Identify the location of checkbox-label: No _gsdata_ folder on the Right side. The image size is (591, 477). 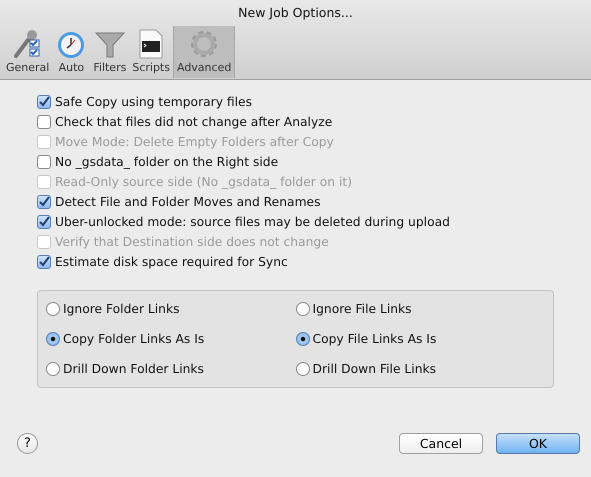
(166, 162).